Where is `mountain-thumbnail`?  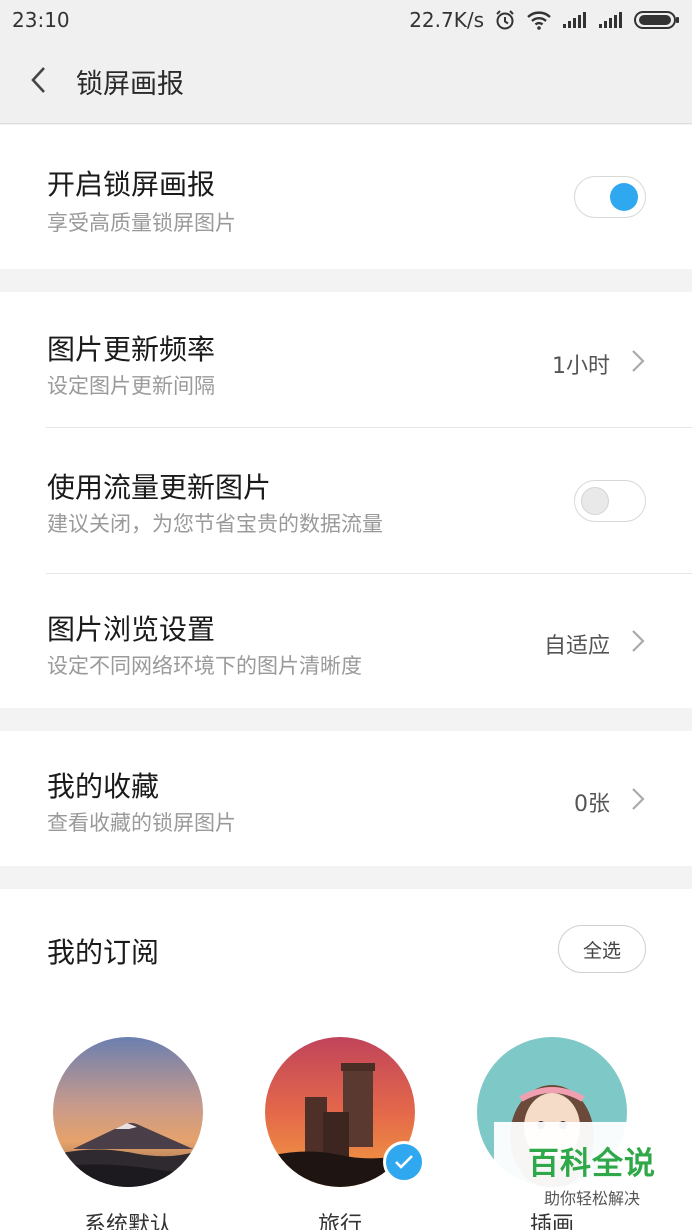
mountain-thumbnail is located at coordinates (128, 1112).